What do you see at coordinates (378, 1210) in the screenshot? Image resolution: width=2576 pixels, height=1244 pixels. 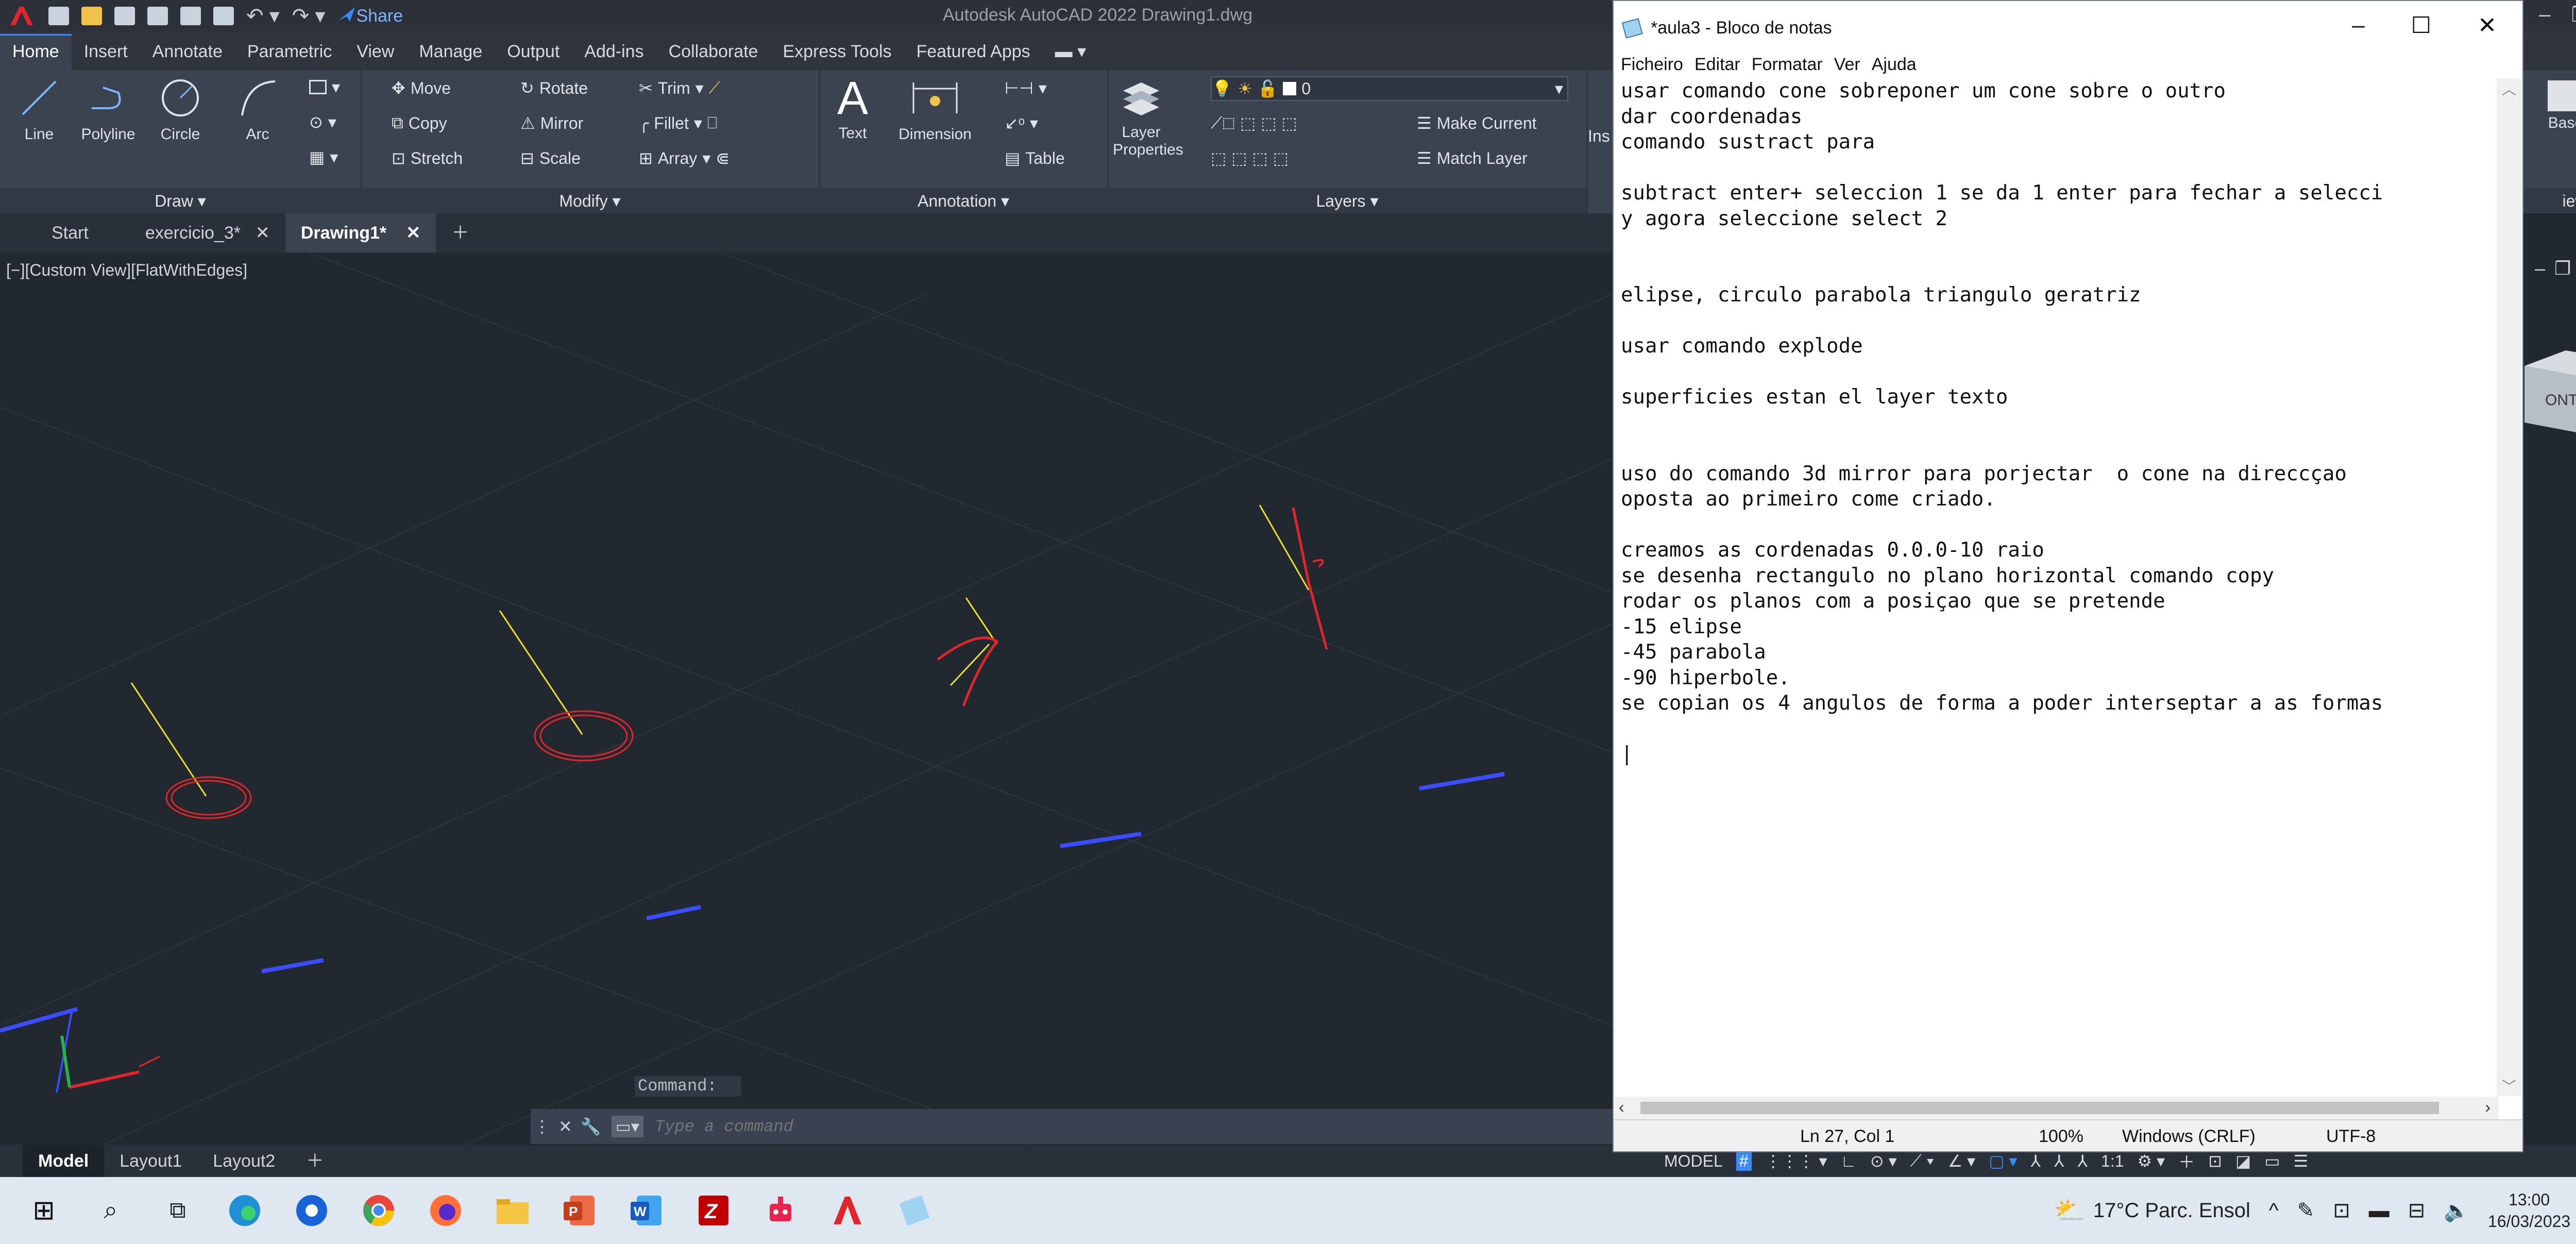 I see `chrome-icon` at bounding box center [378, 1210].